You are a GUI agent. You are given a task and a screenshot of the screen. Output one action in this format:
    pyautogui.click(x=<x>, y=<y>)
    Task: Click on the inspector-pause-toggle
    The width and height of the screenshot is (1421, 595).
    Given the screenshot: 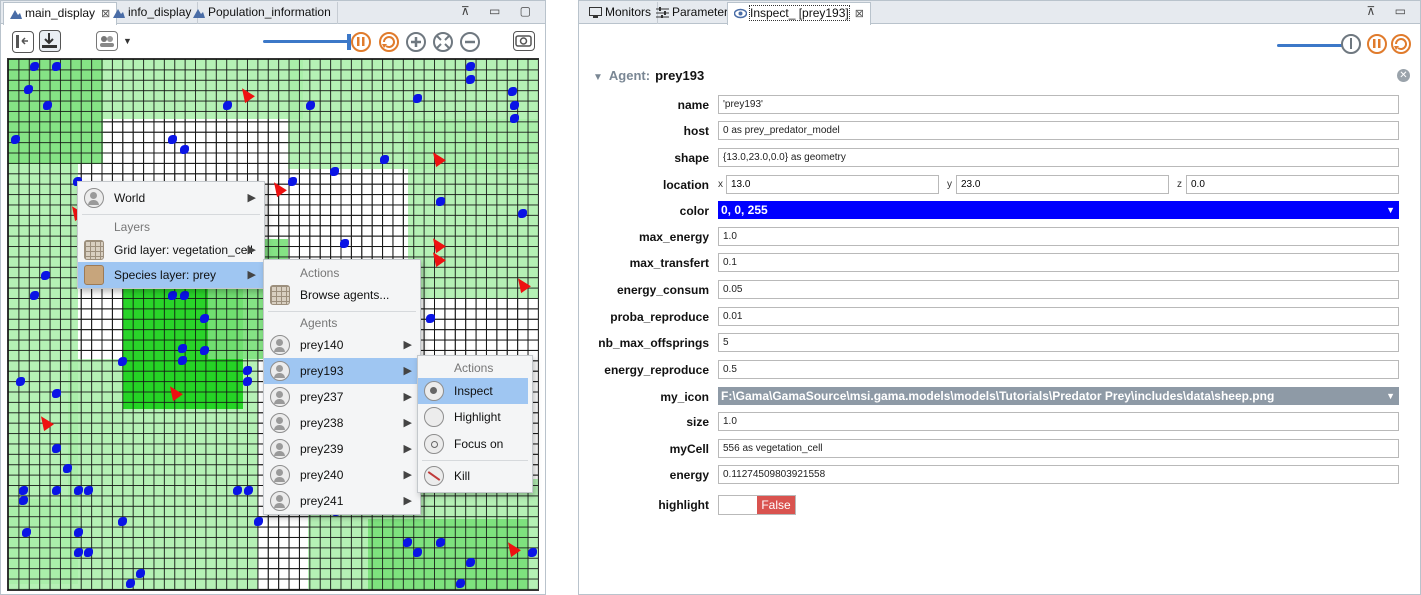 What is the action you would take?
    pyautogui.click(x=1351, y=44)
    